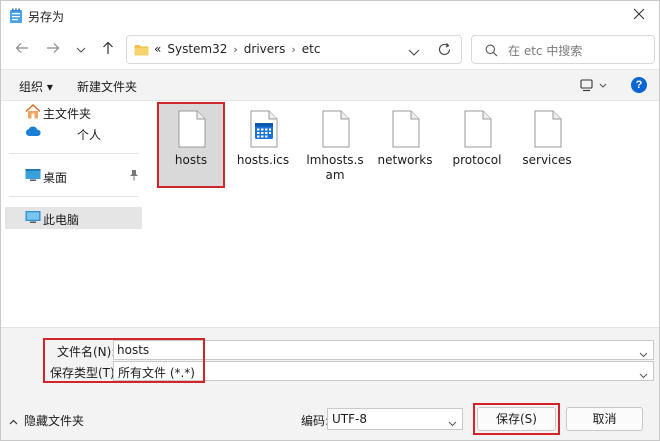 This screenshot has height=441, width=660. I want to click on help-button: ?, so click(639, 85).